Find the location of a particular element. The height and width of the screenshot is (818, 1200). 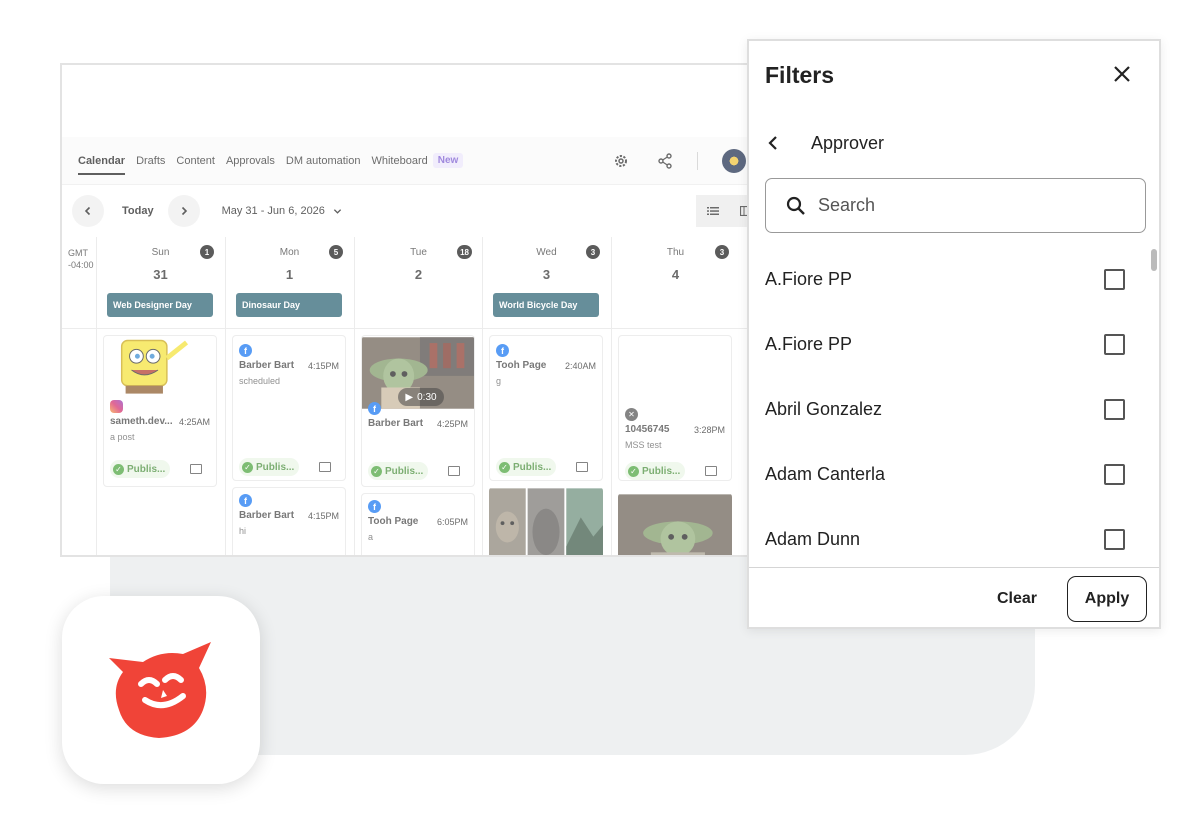

tab-calendar: Calendar is located at coordinates (102, 161).